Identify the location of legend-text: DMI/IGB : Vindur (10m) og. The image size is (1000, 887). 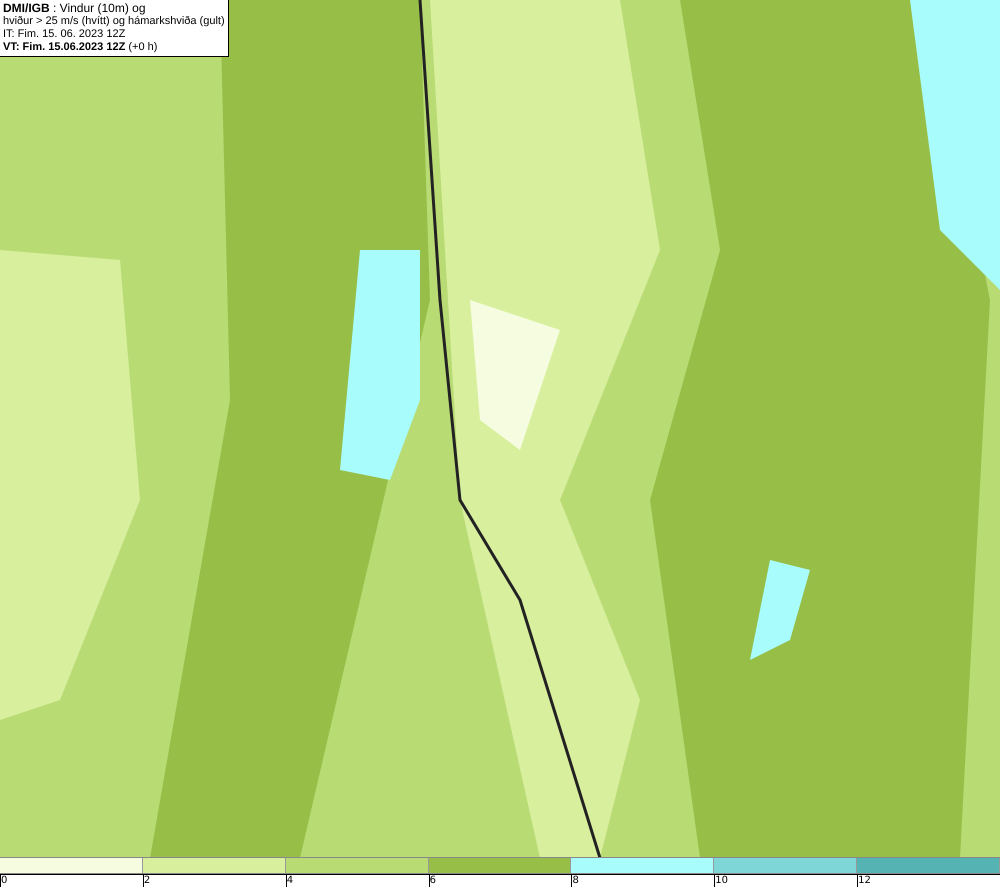
(74, 8).